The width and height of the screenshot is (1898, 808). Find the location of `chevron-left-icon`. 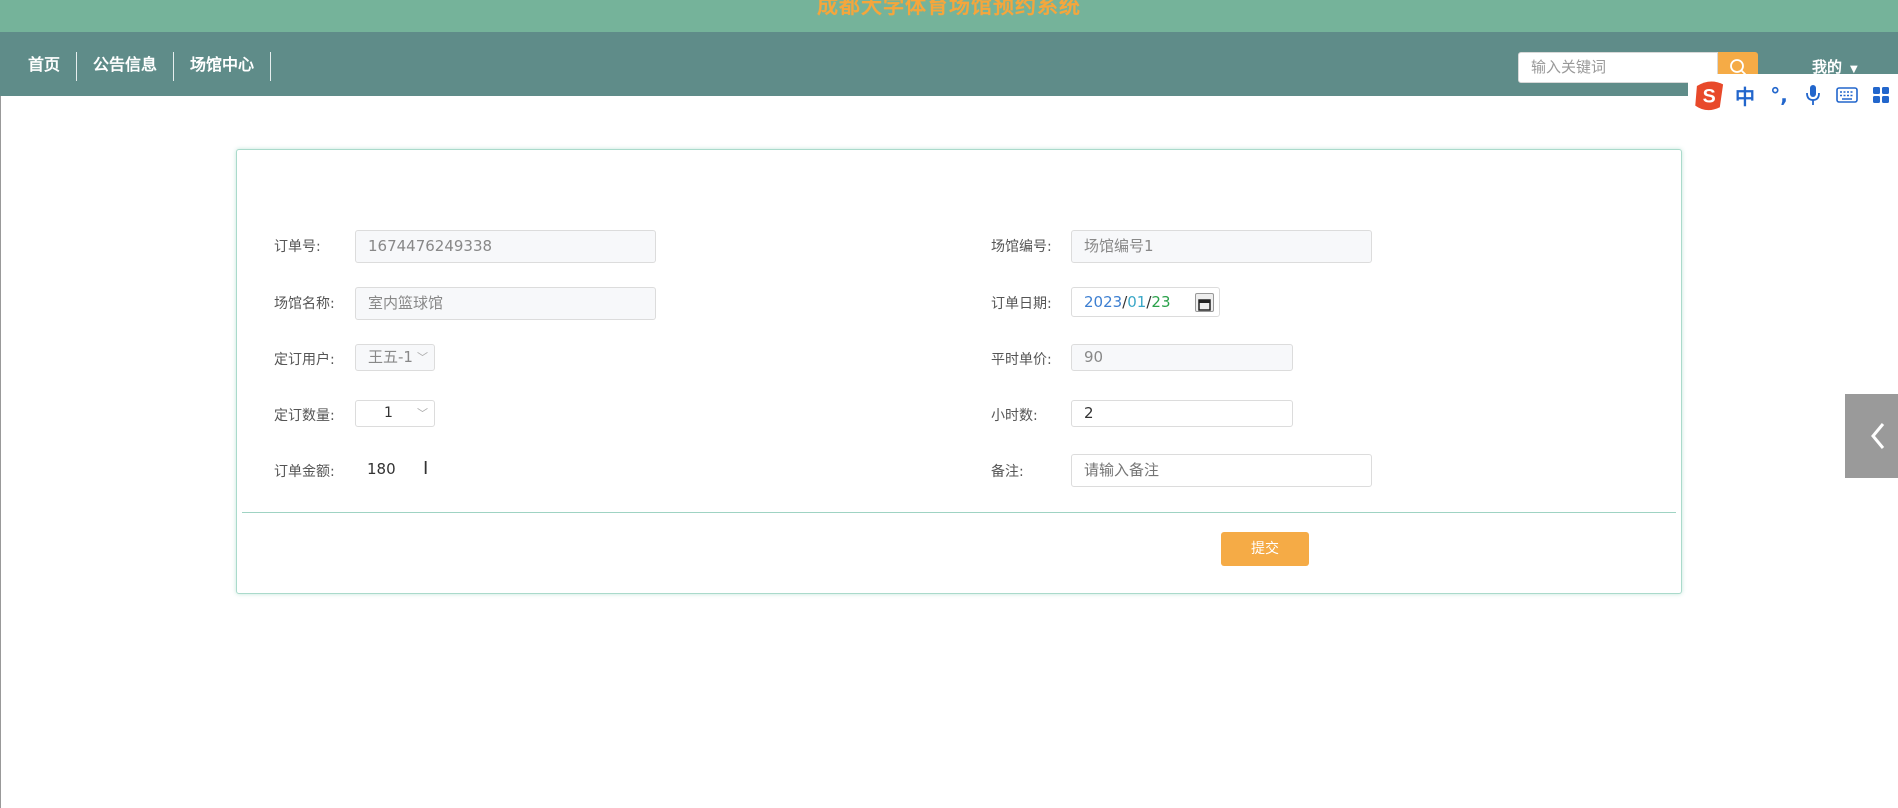

chevron-left-icon is located at coordinates (1878, 436).